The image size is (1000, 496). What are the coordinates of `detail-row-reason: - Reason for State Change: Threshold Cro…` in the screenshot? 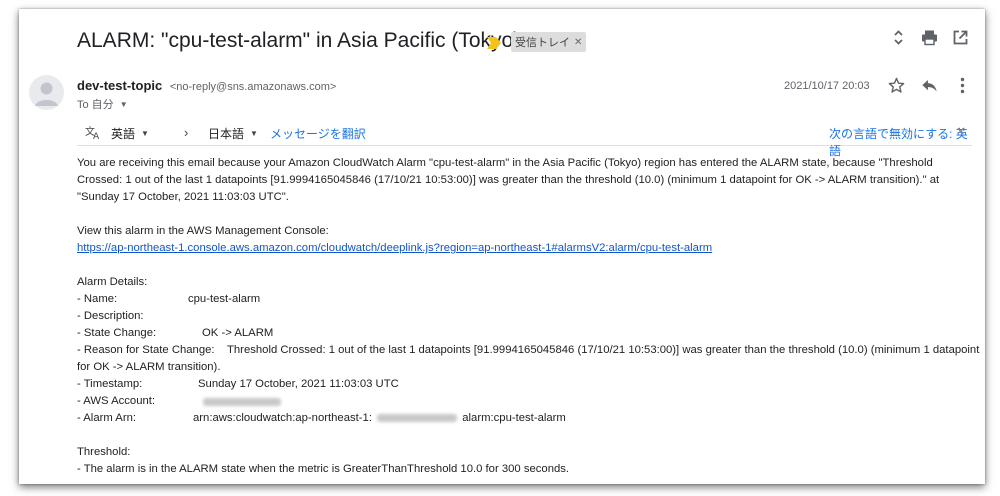 It's located at (528, 350).